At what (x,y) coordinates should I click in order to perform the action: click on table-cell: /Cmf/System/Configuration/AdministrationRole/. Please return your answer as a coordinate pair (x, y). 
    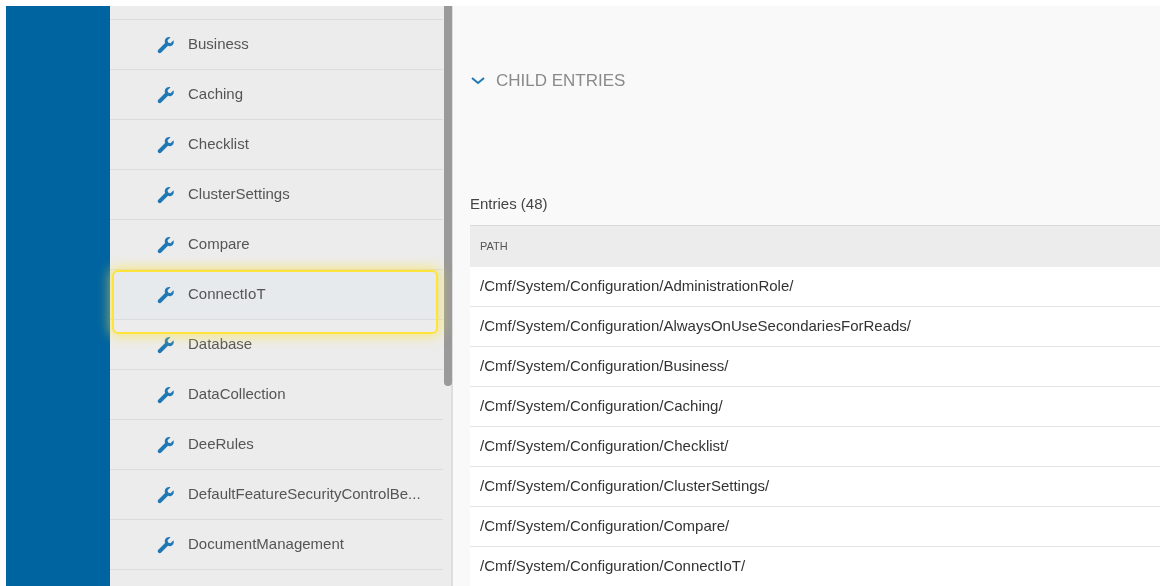
    Looking at the image, I should click on (815, 287).